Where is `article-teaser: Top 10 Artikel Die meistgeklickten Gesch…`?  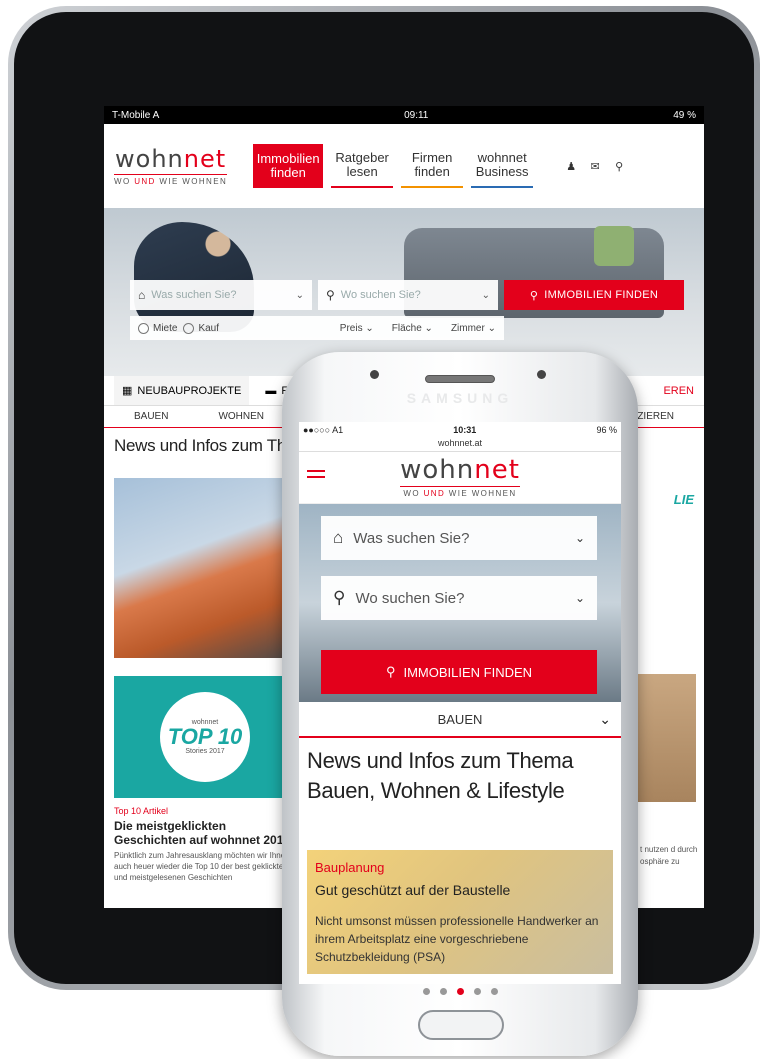 article-teaser: Top 10 Artikel Die meistgeklickten Gesch… is located at coordinates (206, 844).